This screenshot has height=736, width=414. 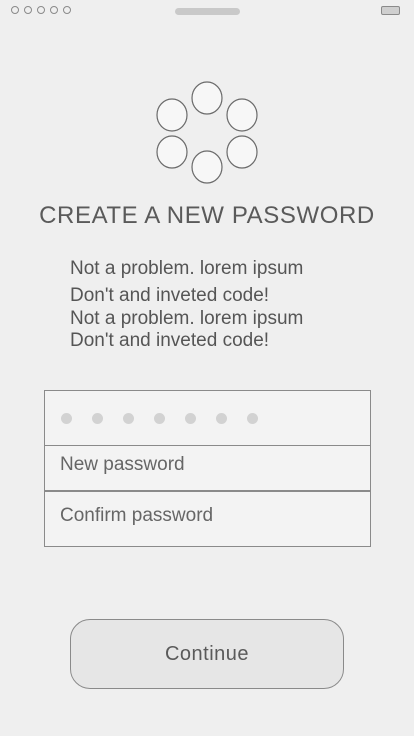 I want to click on new-password-field-box, so click(x=207, y=468).